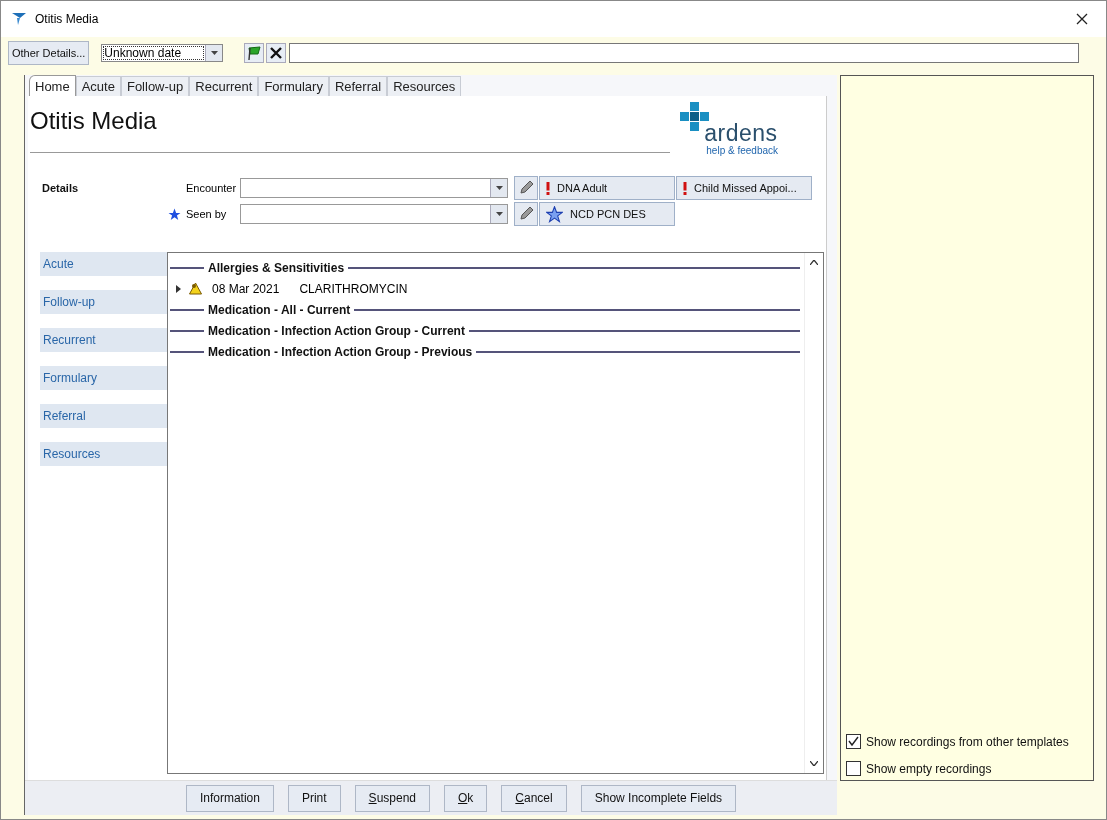 The image size is (1107, 820). Describe the element at coordinates (103, 340) in the screenshot. I see `nav-item: Recurrent` at that location.